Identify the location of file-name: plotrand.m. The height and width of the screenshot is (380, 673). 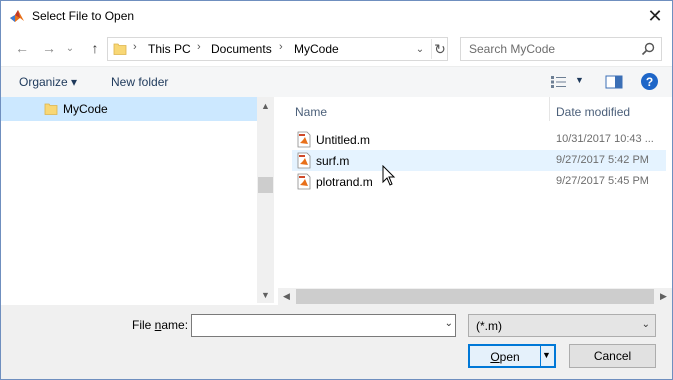
(344, 182).